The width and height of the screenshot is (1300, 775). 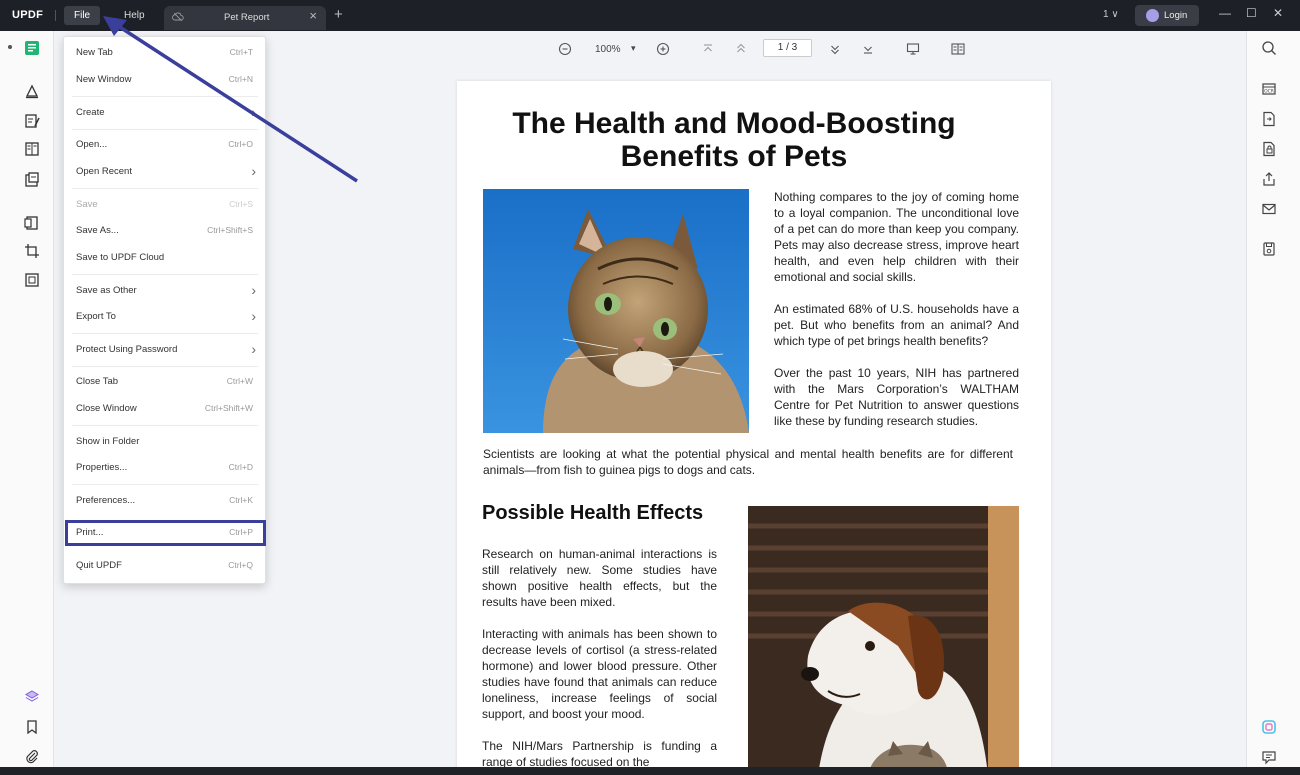 I want to click on menu-item-label: Close Window, so click(x=106, y=408).